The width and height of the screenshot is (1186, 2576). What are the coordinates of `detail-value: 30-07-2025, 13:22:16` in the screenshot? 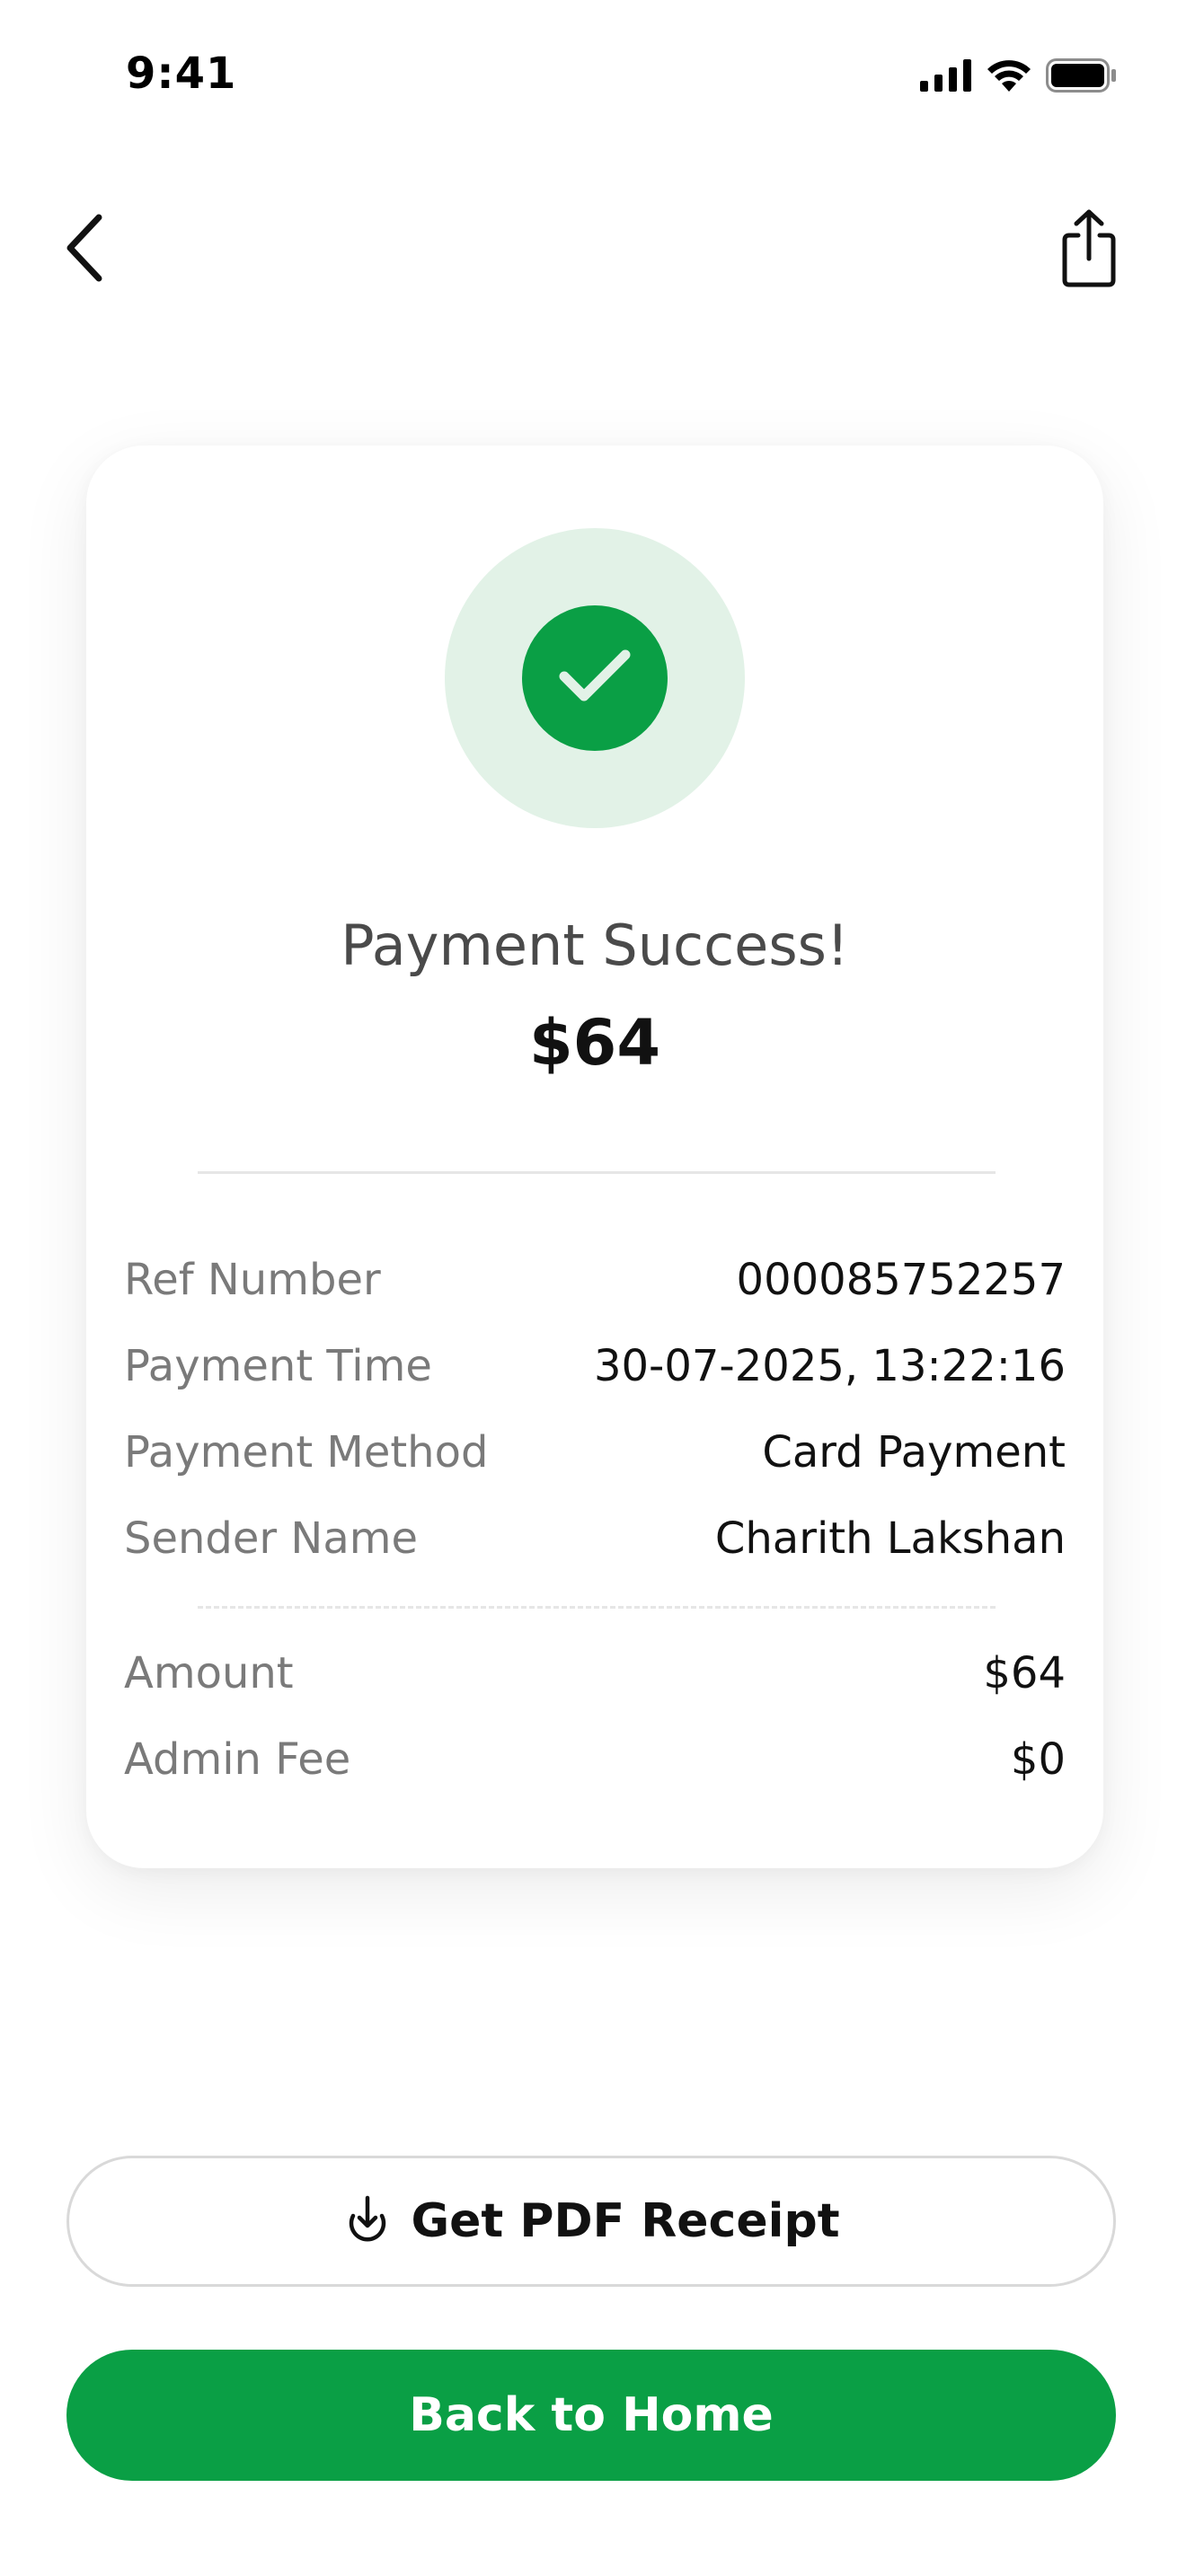 It's located at (829, 1366).